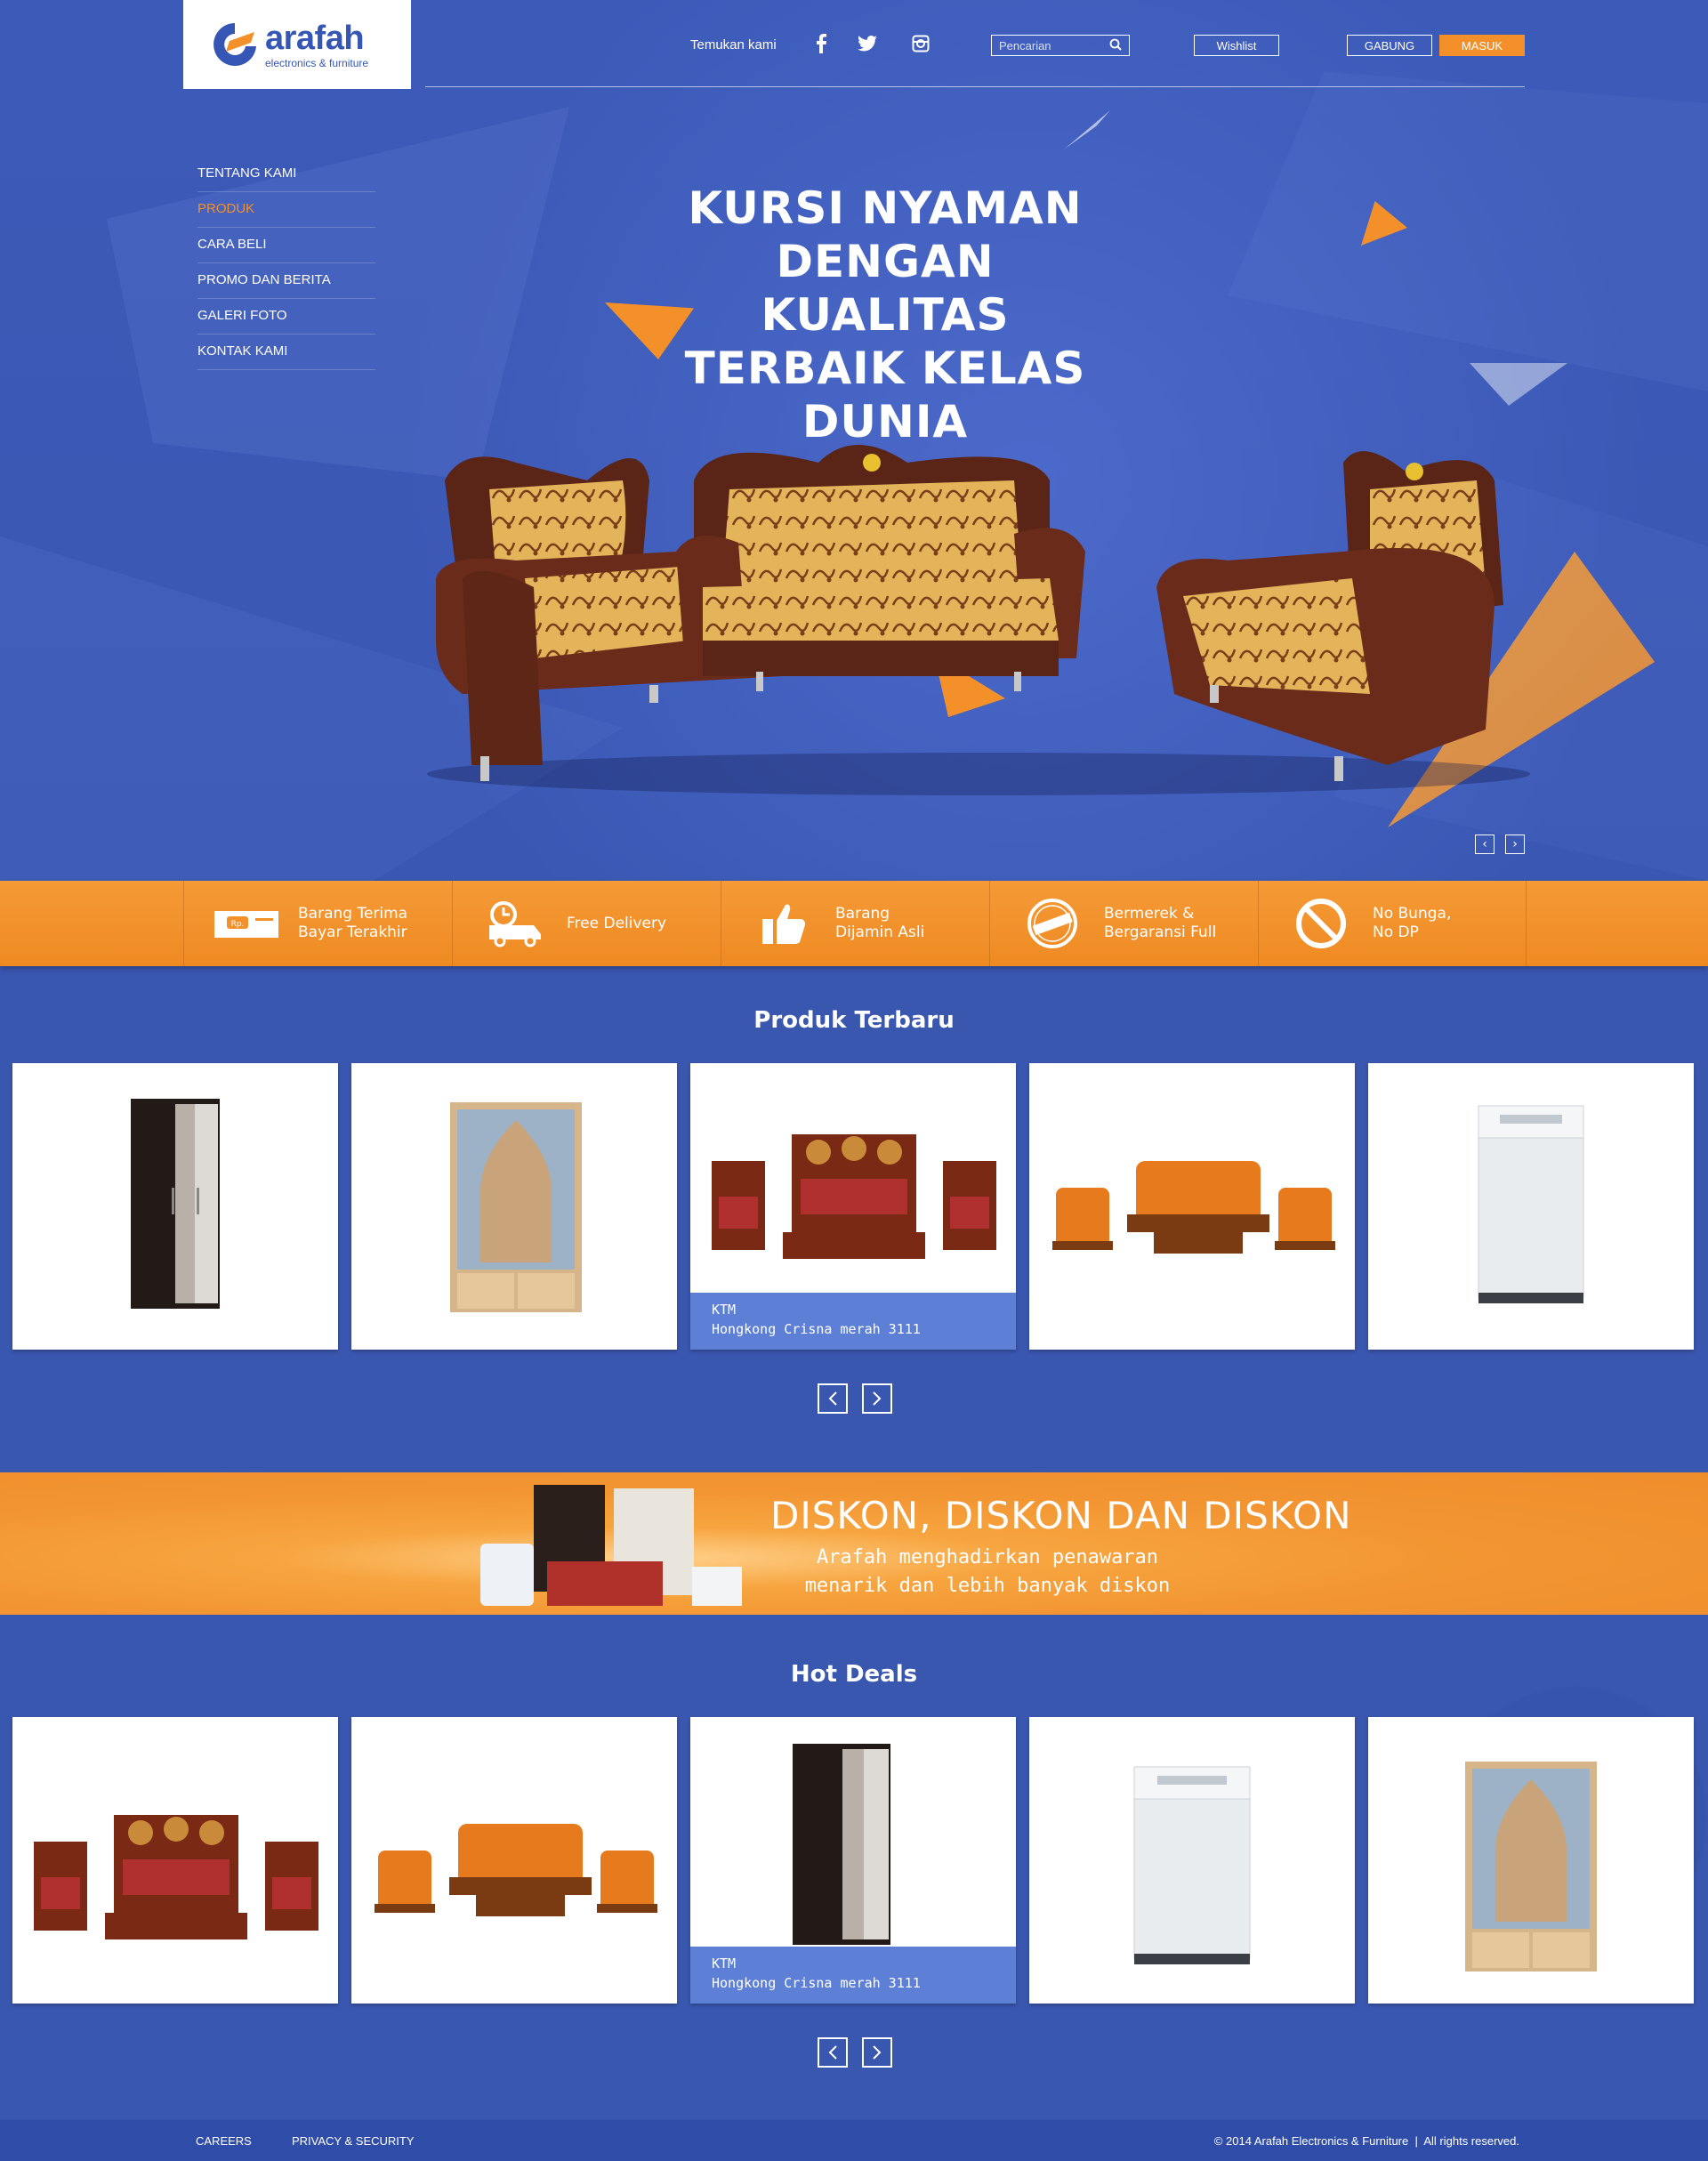 Image resolution: width=1708 pixels, height=2161 pixels. What do you see at coordinates (1484, 844) in the screenshot?
I see `chevron-left-icon: ‹` at bounding box center [1484, 844].